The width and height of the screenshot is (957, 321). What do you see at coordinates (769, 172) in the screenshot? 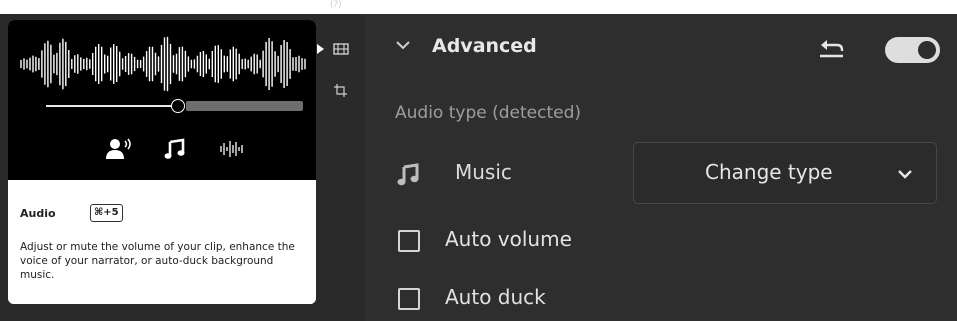
I see `change-type-label: Change type` at bounding box center [769, 172].